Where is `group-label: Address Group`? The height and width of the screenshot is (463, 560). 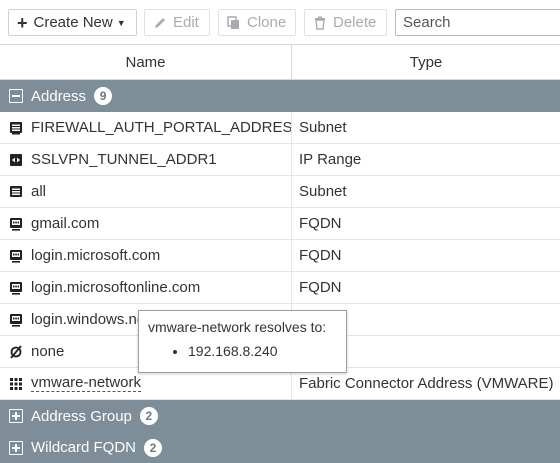 group-label: Address Group is located at coordinates (81, 416).